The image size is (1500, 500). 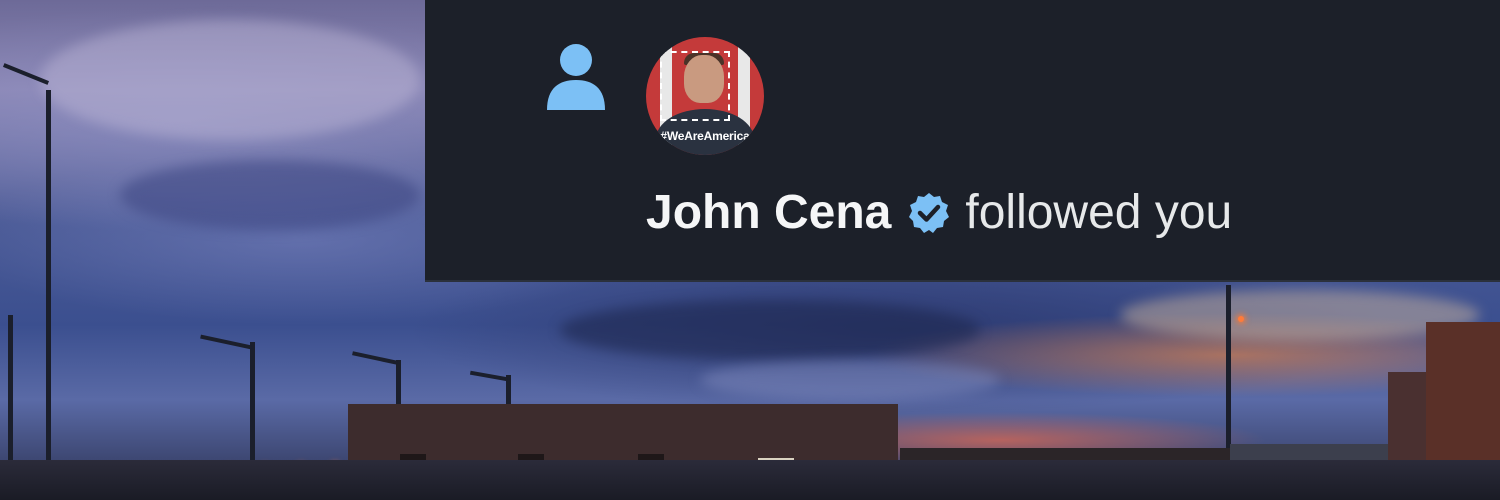 I want to click on lamp-glow, so click(x=1241, y=319).